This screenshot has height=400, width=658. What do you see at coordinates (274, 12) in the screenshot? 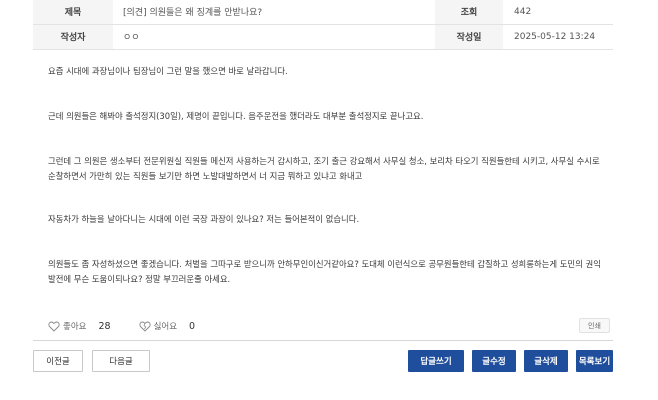
I see `post-title: [의견] 의원들은 왜 징계를 안받나요?` at bounding box center [274, 12].